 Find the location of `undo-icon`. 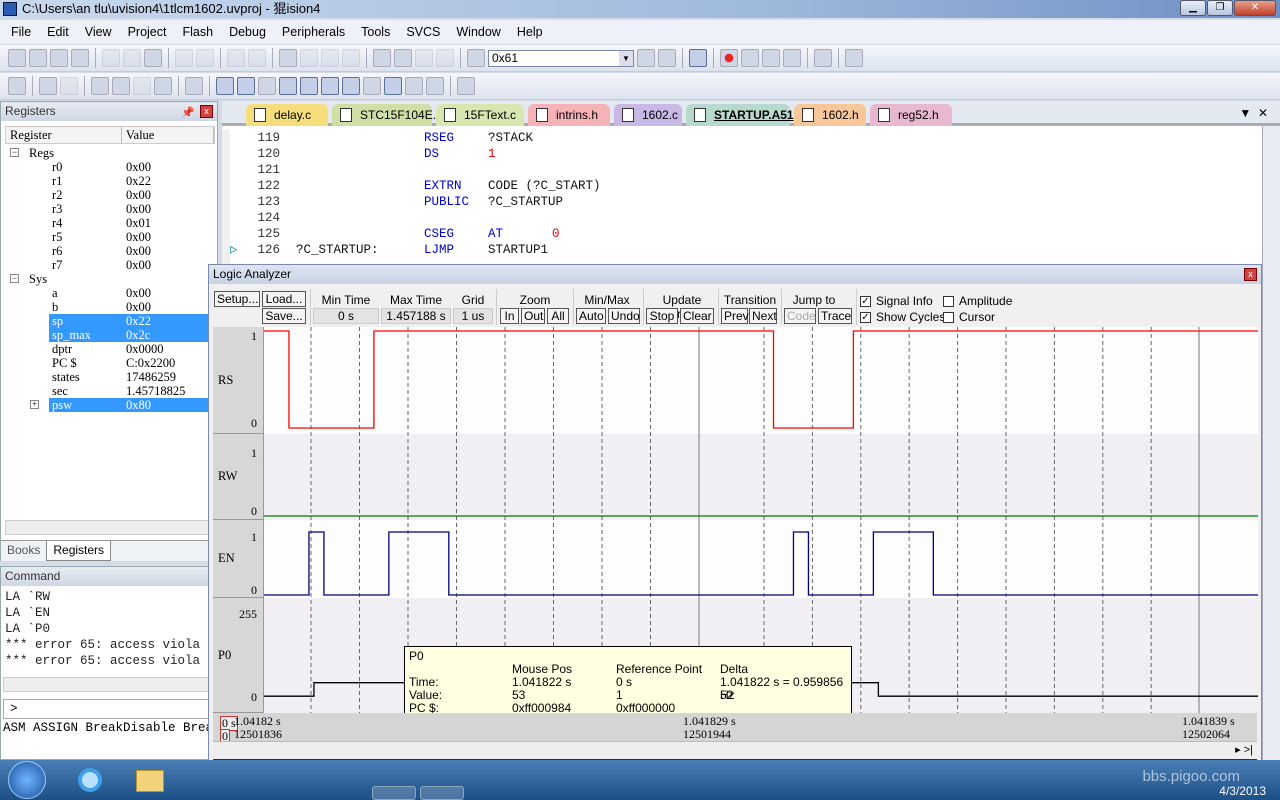

undo-icon is located at coordinates (184, 58).